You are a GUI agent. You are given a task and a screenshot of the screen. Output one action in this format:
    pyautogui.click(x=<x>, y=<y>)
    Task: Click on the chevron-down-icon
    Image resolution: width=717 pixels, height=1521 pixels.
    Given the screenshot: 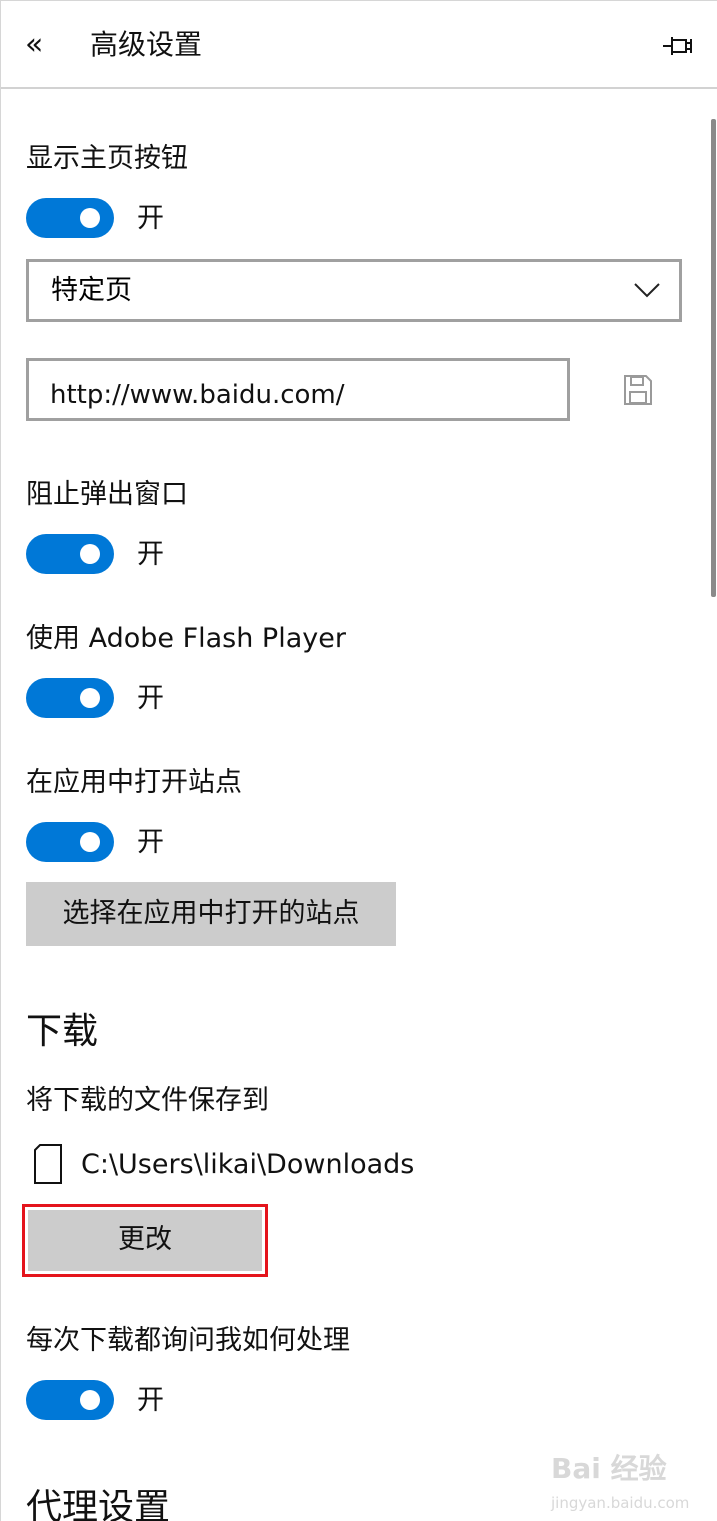 What is the action you would take?
    pyautogui.click(x=647, y=290)
    